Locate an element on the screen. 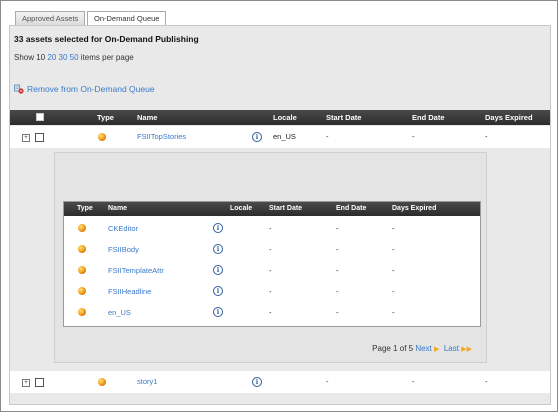 The height and width of the screenshot is (412, 558). next-page-link: Next is located at coordinates (423, 348).